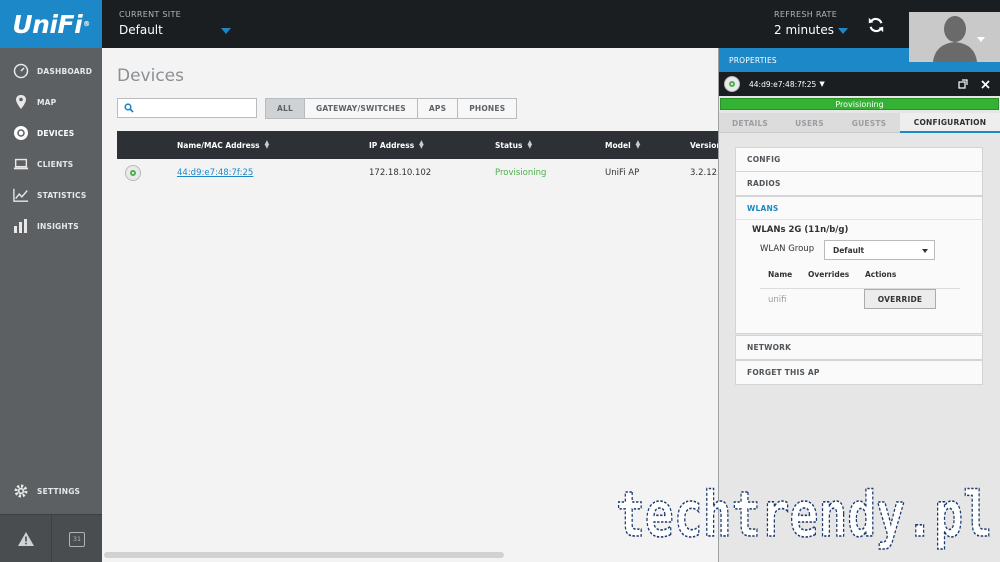 The width and height of the screenshot is (1000, 562). I want to click on sidebar-item-statistics: STATISTICS, so click(51, 195).